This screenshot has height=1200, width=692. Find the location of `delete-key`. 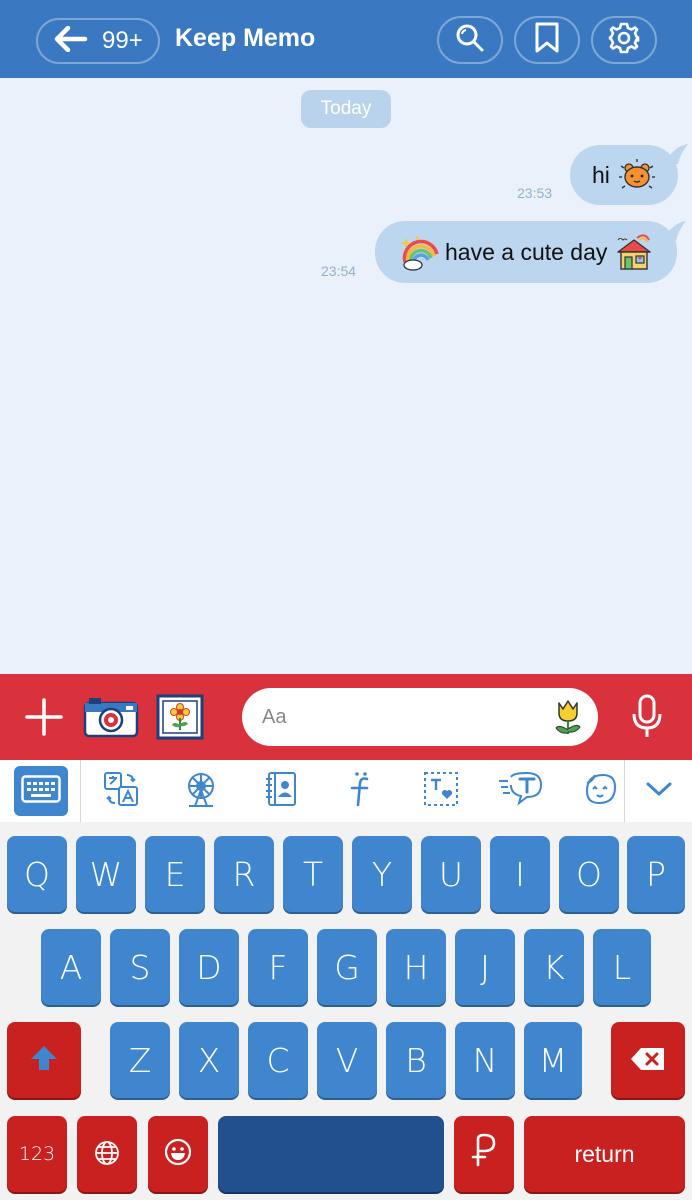

delete-key is located at coordinates (648, 1060).